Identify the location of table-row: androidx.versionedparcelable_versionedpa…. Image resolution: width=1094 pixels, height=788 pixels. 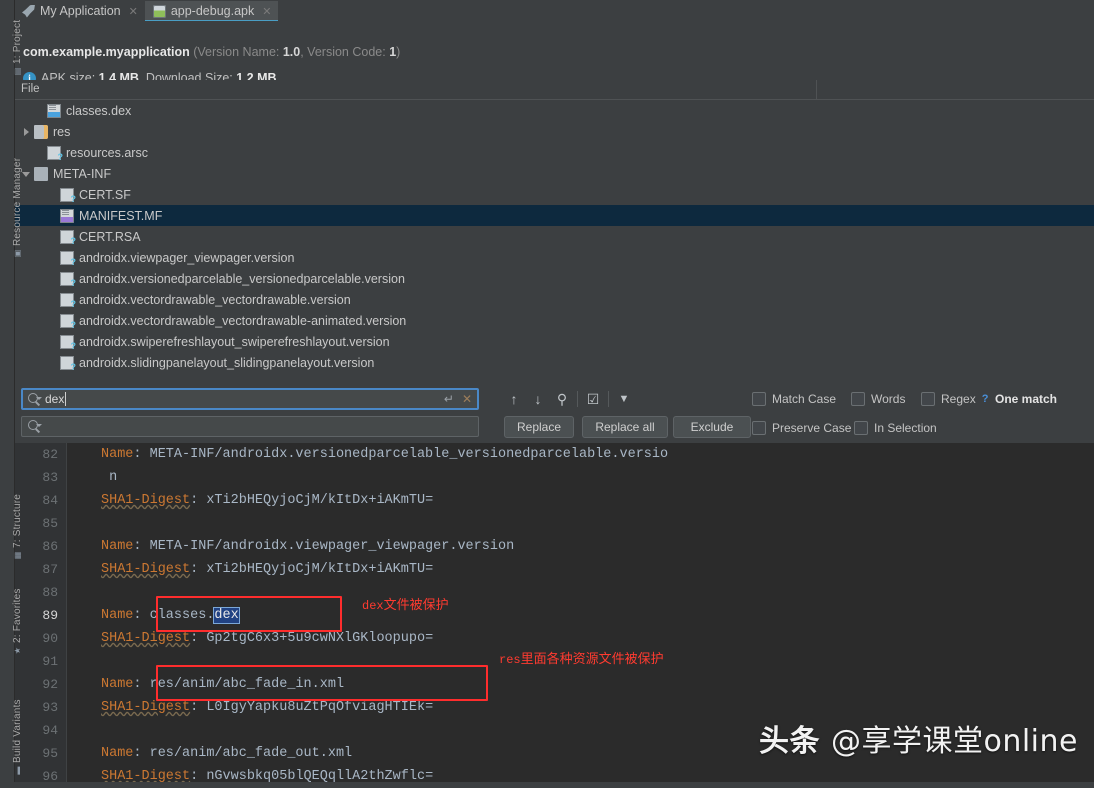
(554, 278).